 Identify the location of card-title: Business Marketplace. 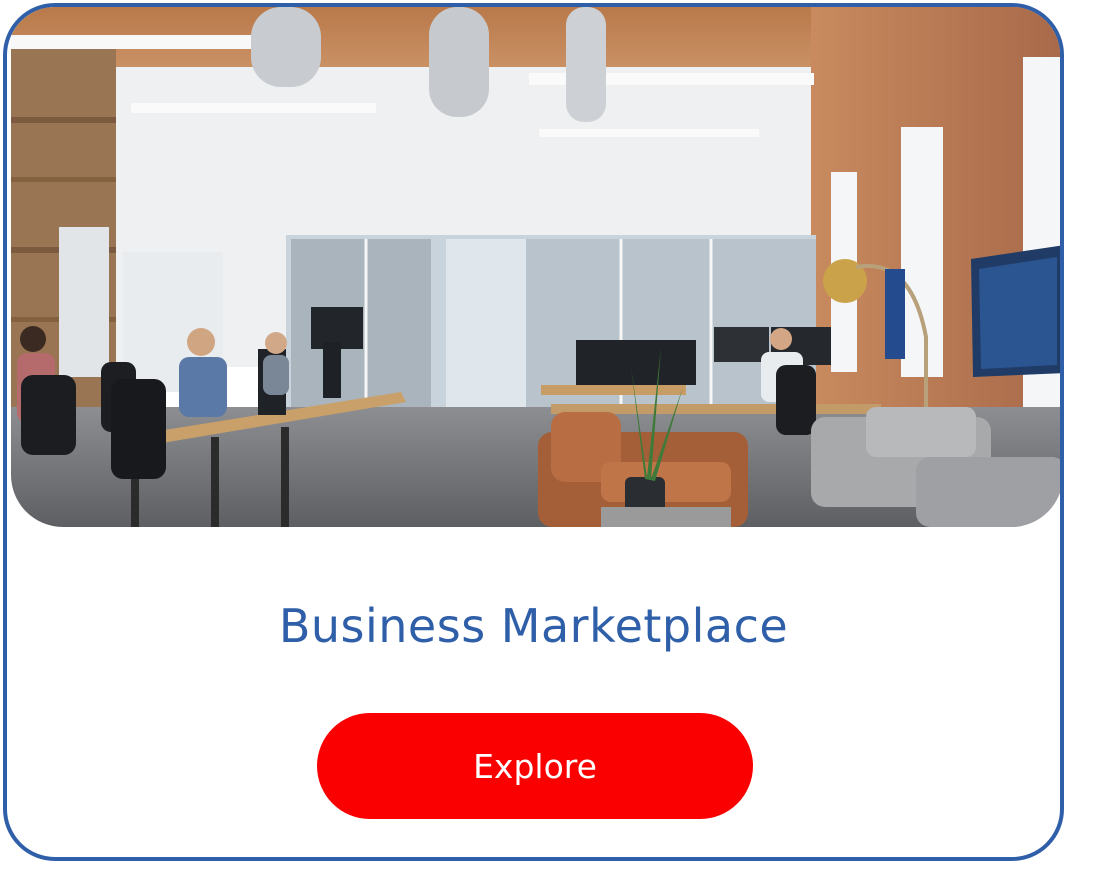
(533, 626).